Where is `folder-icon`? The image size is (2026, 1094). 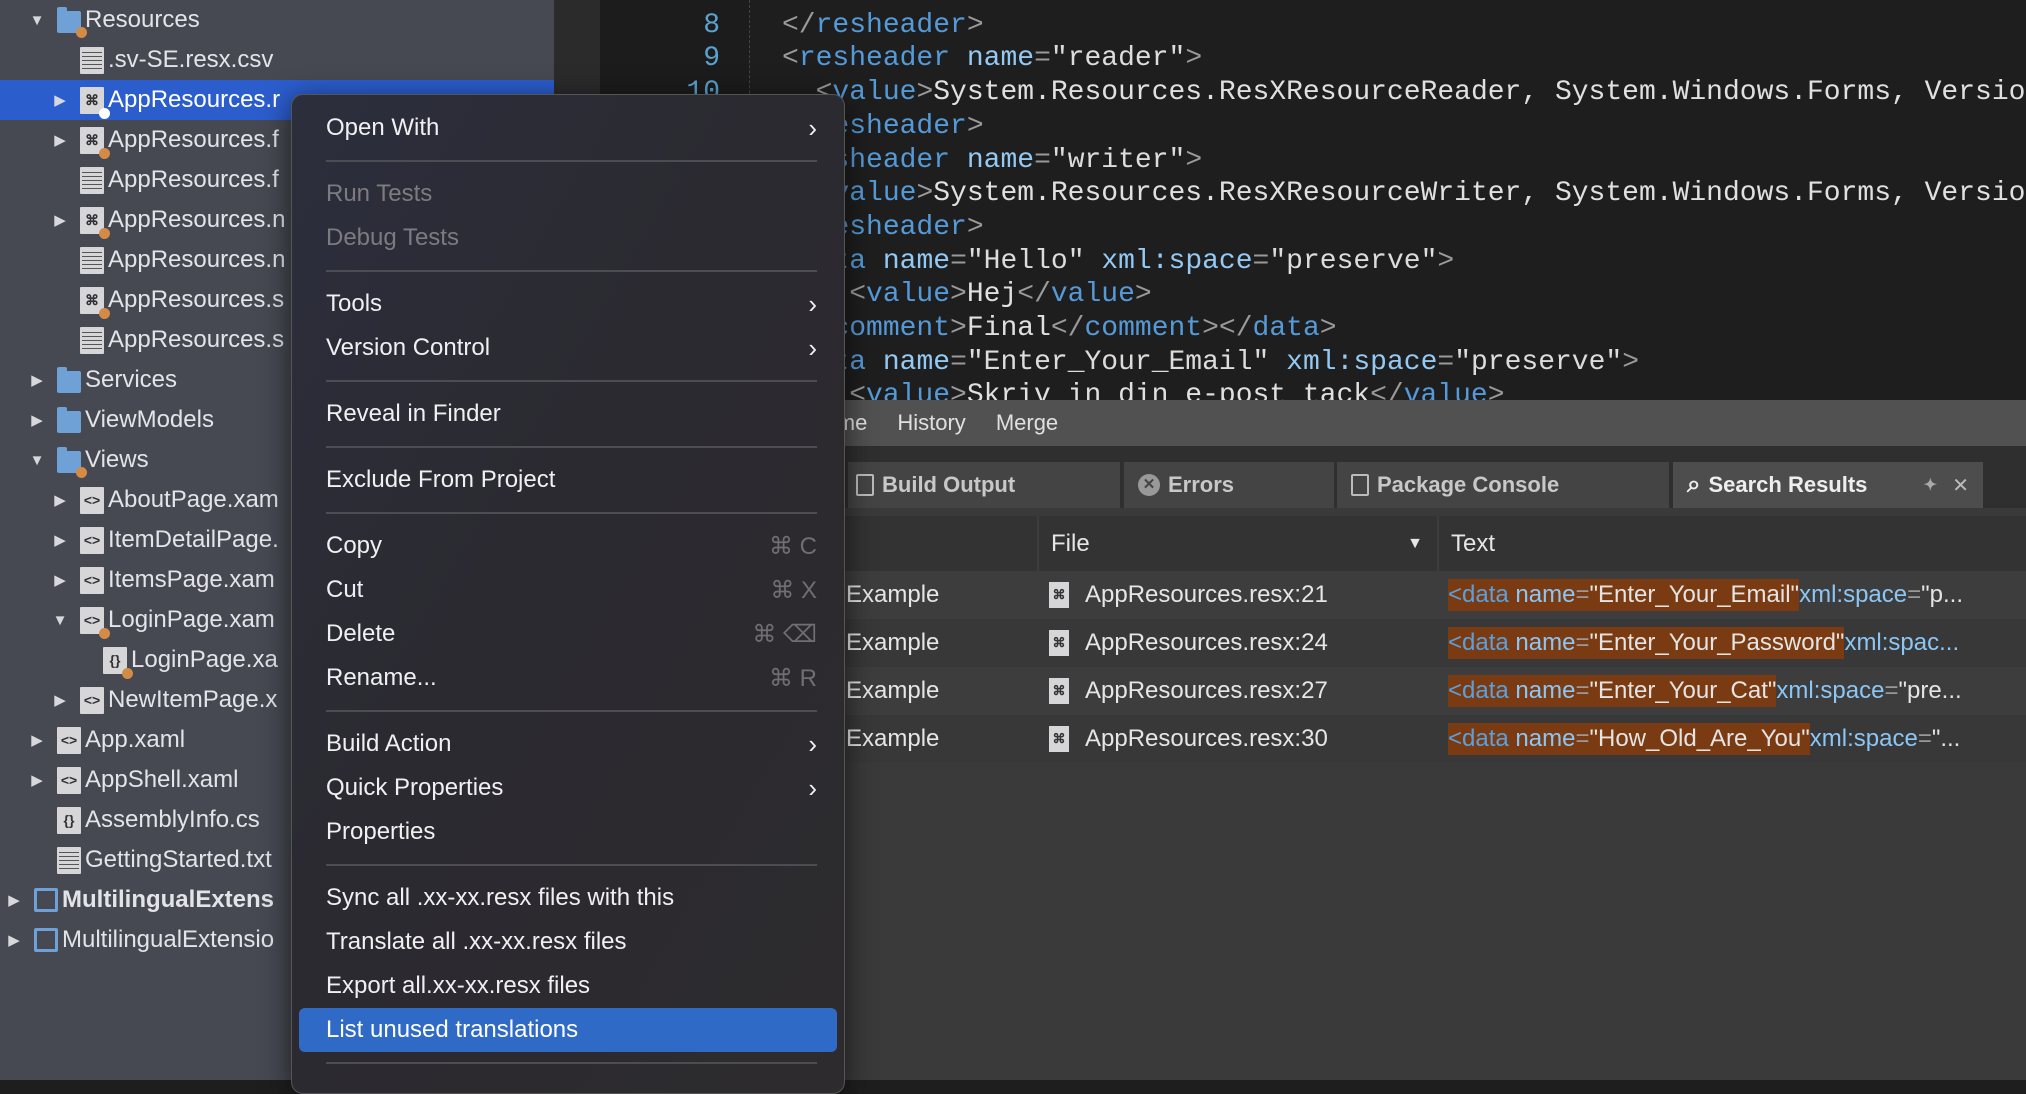
folder-icon is located at coordinates (69, 420).